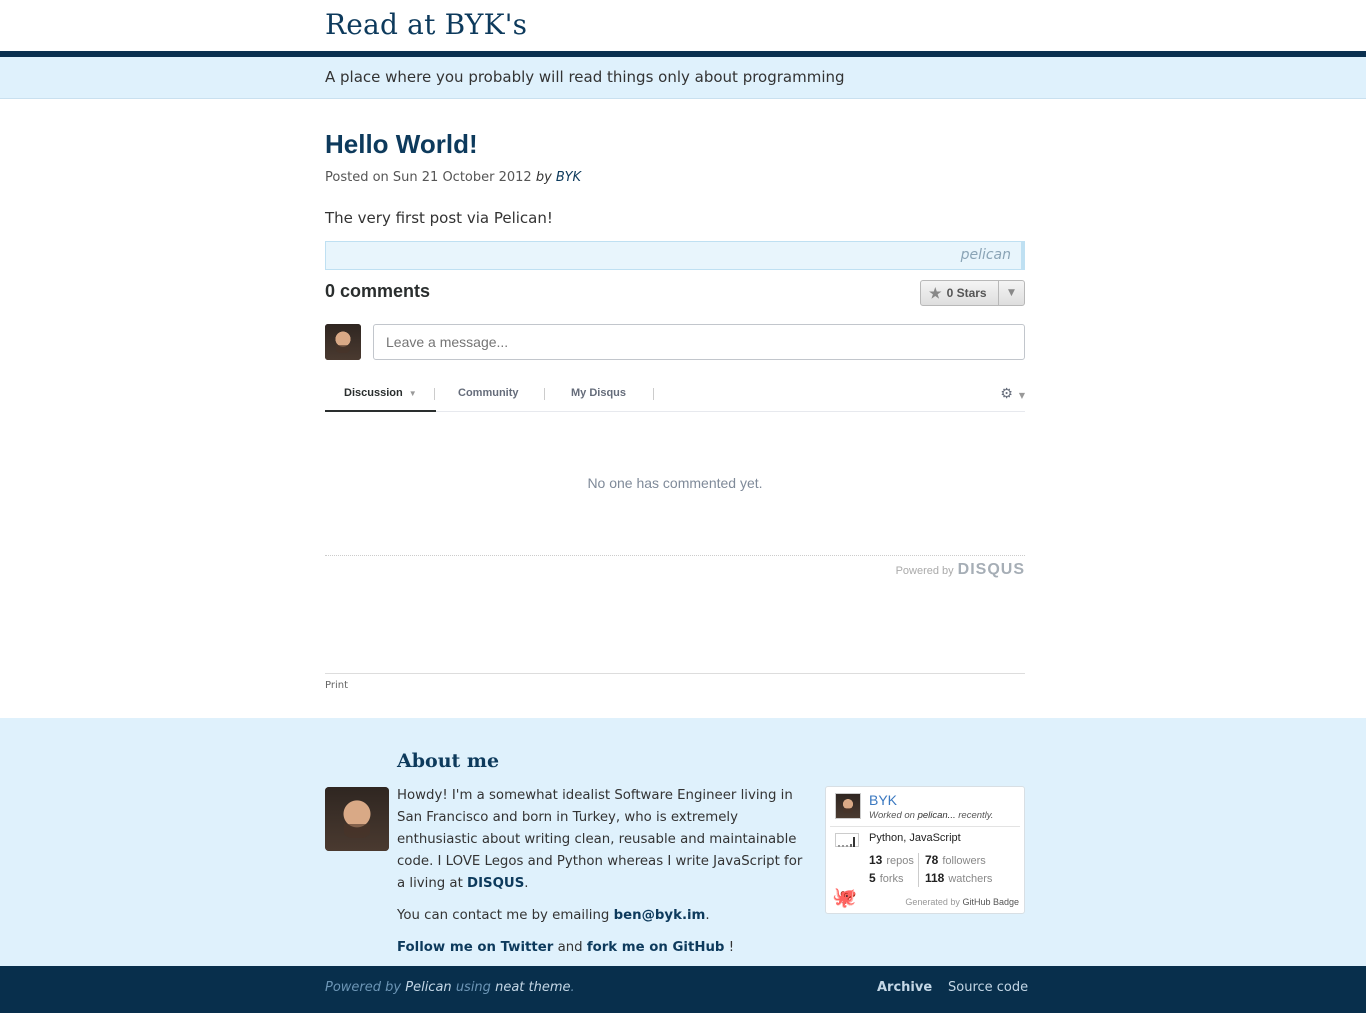 This screenshot has height=1013, width=1366. Describe the element at coordinates (378, 291) in the screenshot. I see `comments-count: 0 comments` at that location.